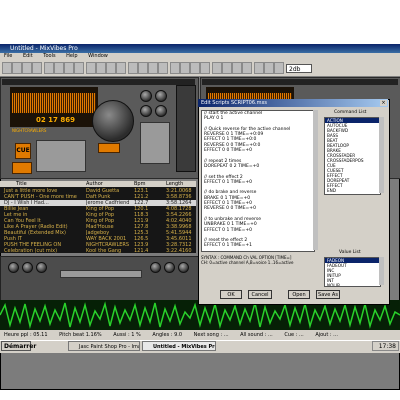 The width and height of the screenshot is (400, 400). Describe the element at coordinates (29, 130) in the screenshot. I see `deck-left-track: NIGHTCRAWLERS` at that location.